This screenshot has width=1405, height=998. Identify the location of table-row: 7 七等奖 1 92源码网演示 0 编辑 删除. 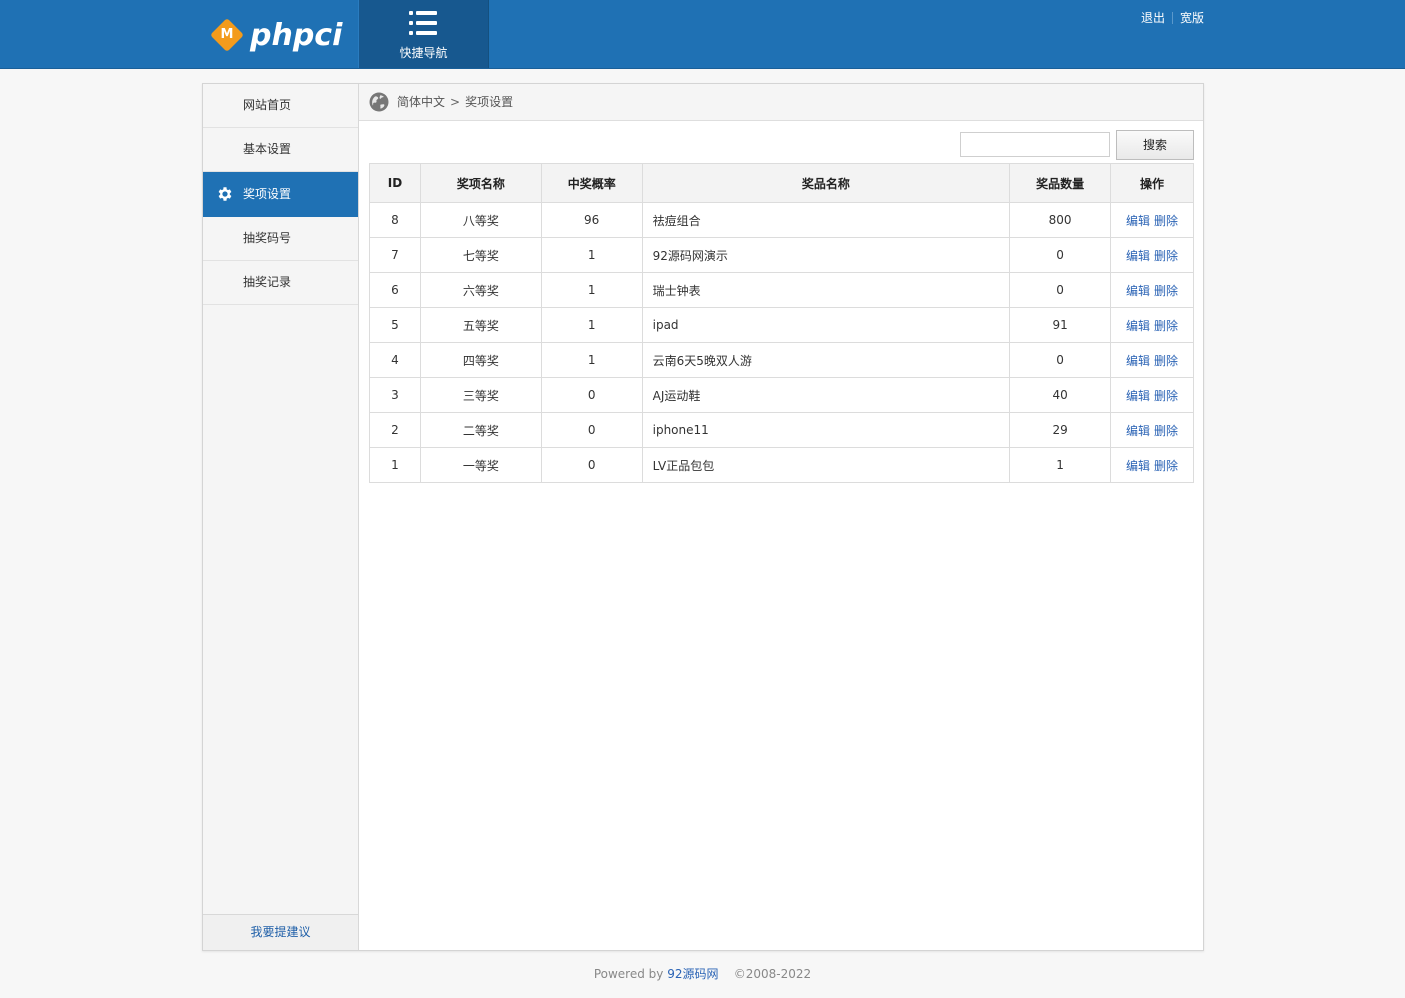
(781, 255).